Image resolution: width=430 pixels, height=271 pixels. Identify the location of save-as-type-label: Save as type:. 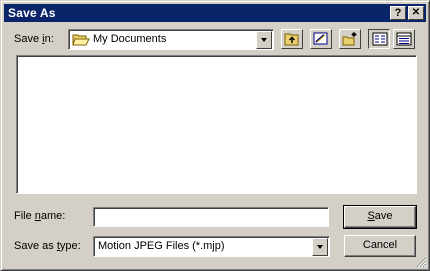
(47, 246).